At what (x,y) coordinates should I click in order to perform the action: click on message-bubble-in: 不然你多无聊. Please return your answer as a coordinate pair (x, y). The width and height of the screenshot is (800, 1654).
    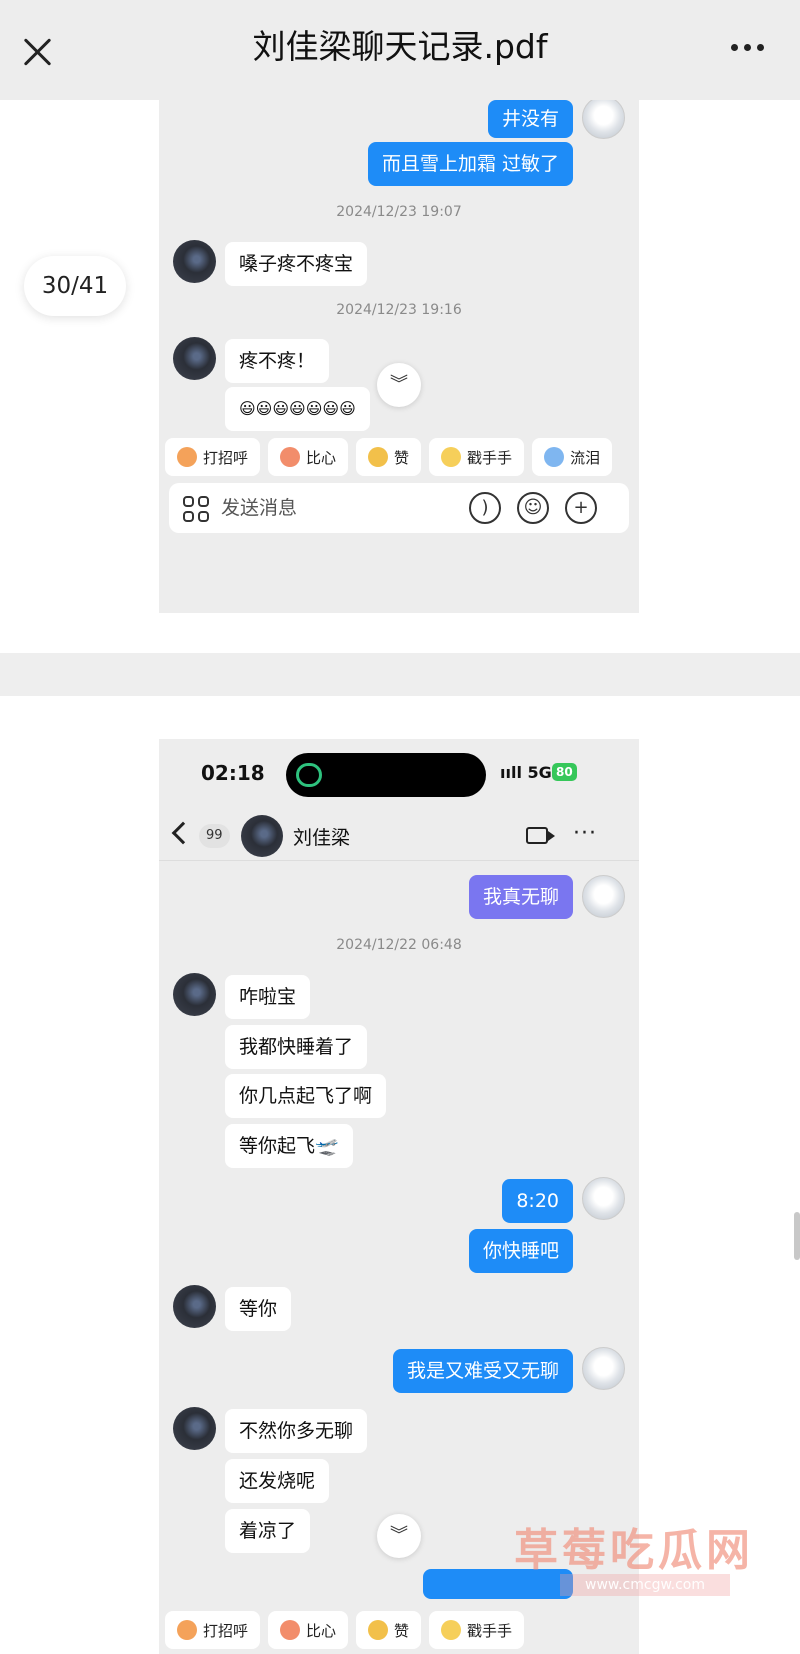
    Looking at the image, I should click on (296, 1431).